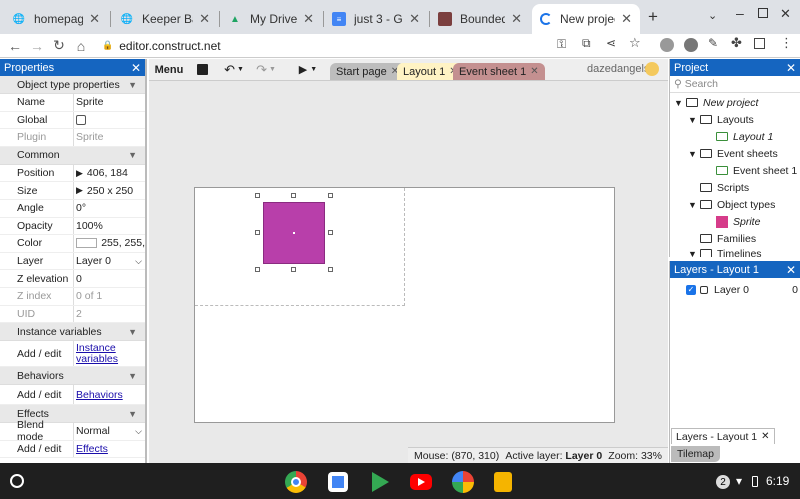 Image resolution: width=800 pixels, height=499 pixels. Describe the element at coordinates (736, 43) in the screenshot. I see `puzzle-icon: ✤` at that location.